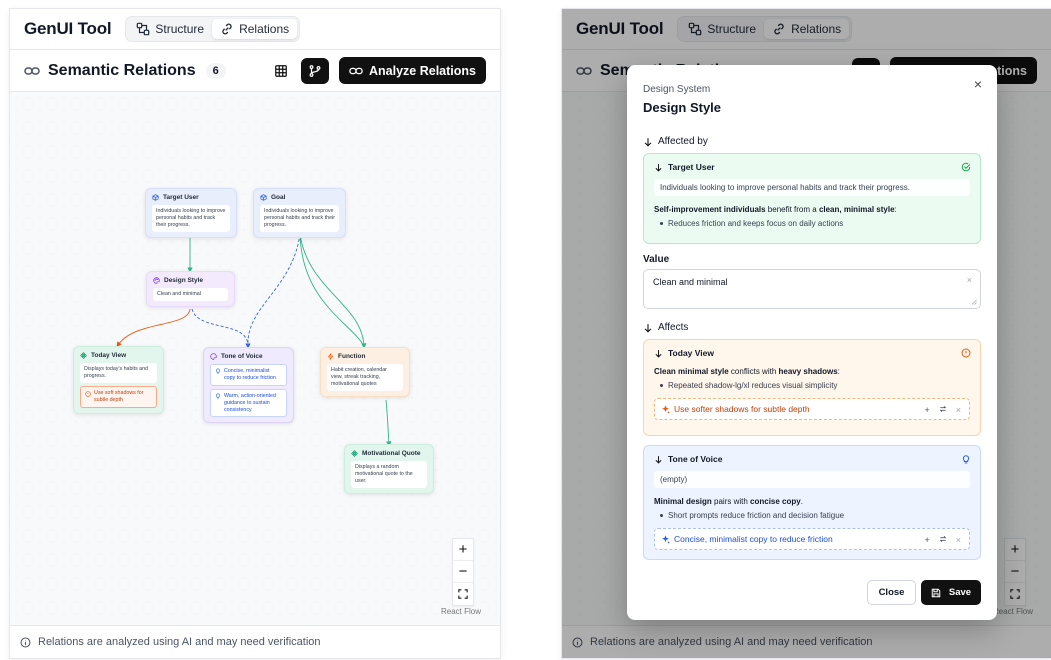 This screenshot has width=1051, height=660. What do you see at coordinates (656, 259) in the screenshot?
I see `value-label: Value` at bounding box center [656, 259].